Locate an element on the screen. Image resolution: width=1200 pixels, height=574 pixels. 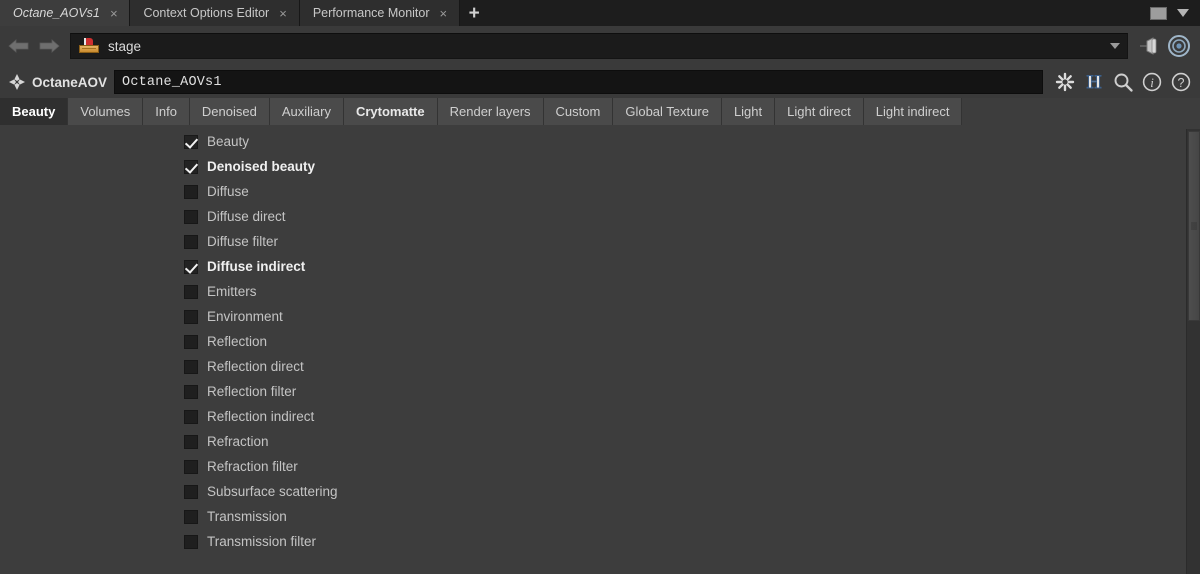
tab-light: Light is located at coordinates (748, 111).